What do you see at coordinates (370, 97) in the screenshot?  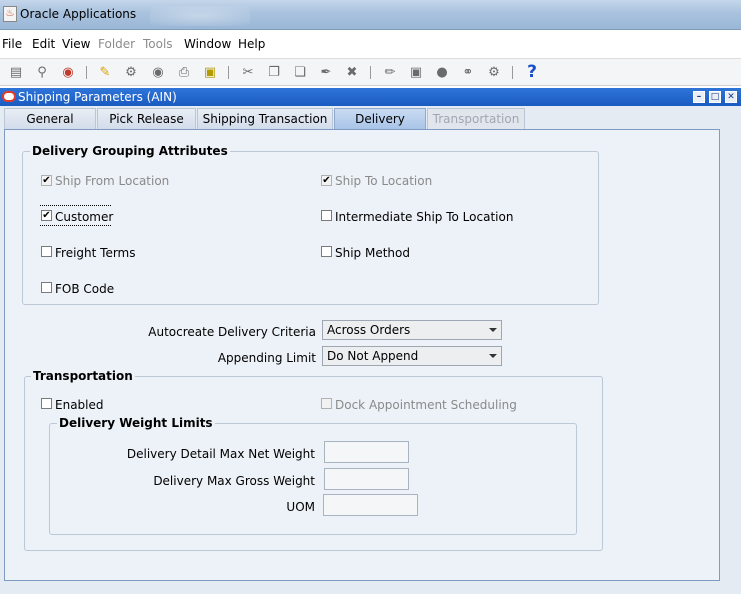 I see `form-titlebar: Shipping Parameters (AIN) – □ ✕` at bounding box center [370, 97].